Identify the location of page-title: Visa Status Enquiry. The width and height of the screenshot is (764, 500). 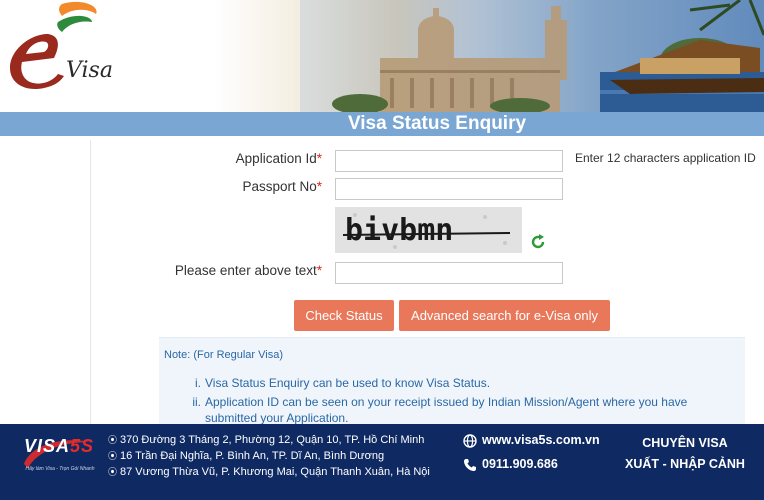
(437, 123).